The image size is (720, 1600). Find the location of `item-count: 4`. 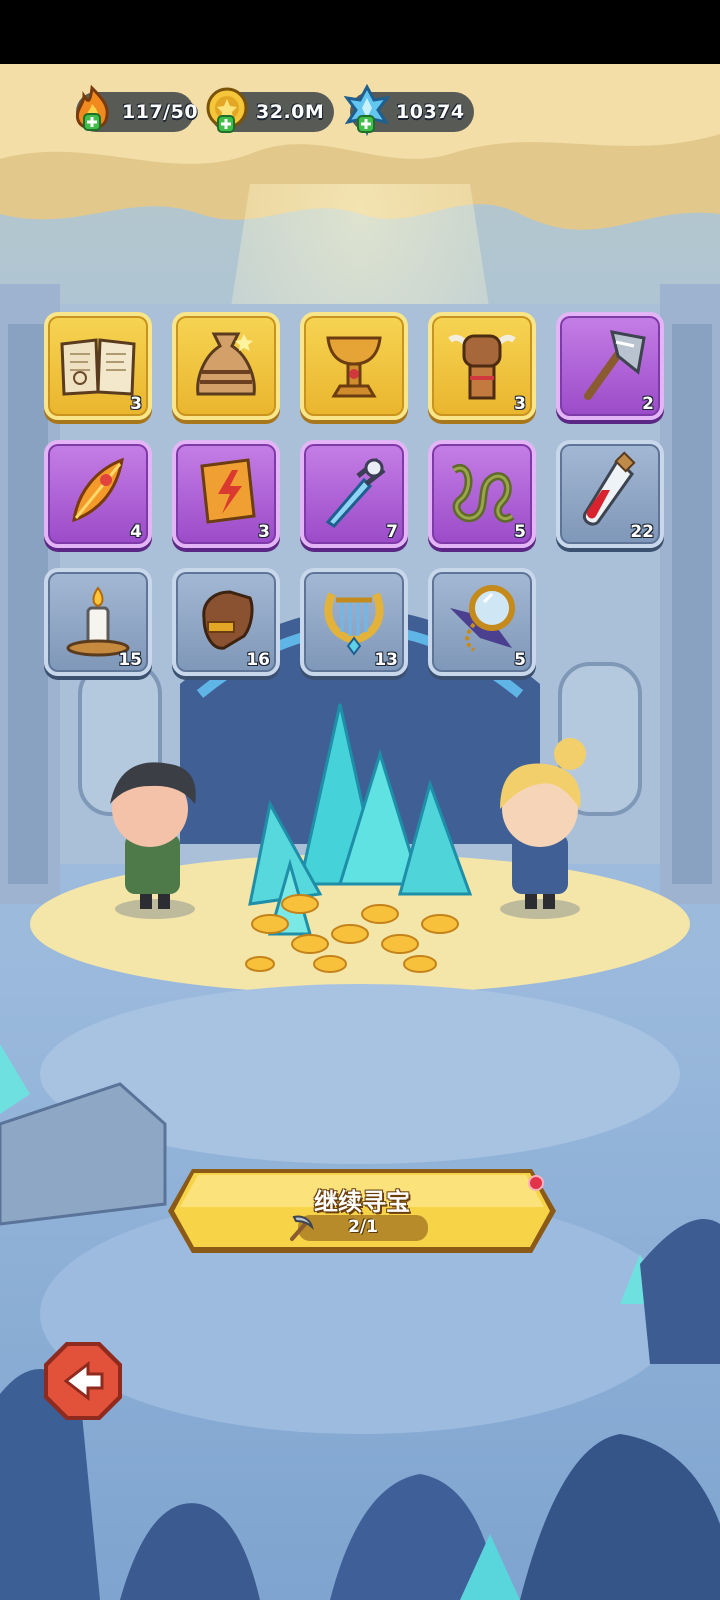

item-count: 4 is located at coordinates (136, 532).